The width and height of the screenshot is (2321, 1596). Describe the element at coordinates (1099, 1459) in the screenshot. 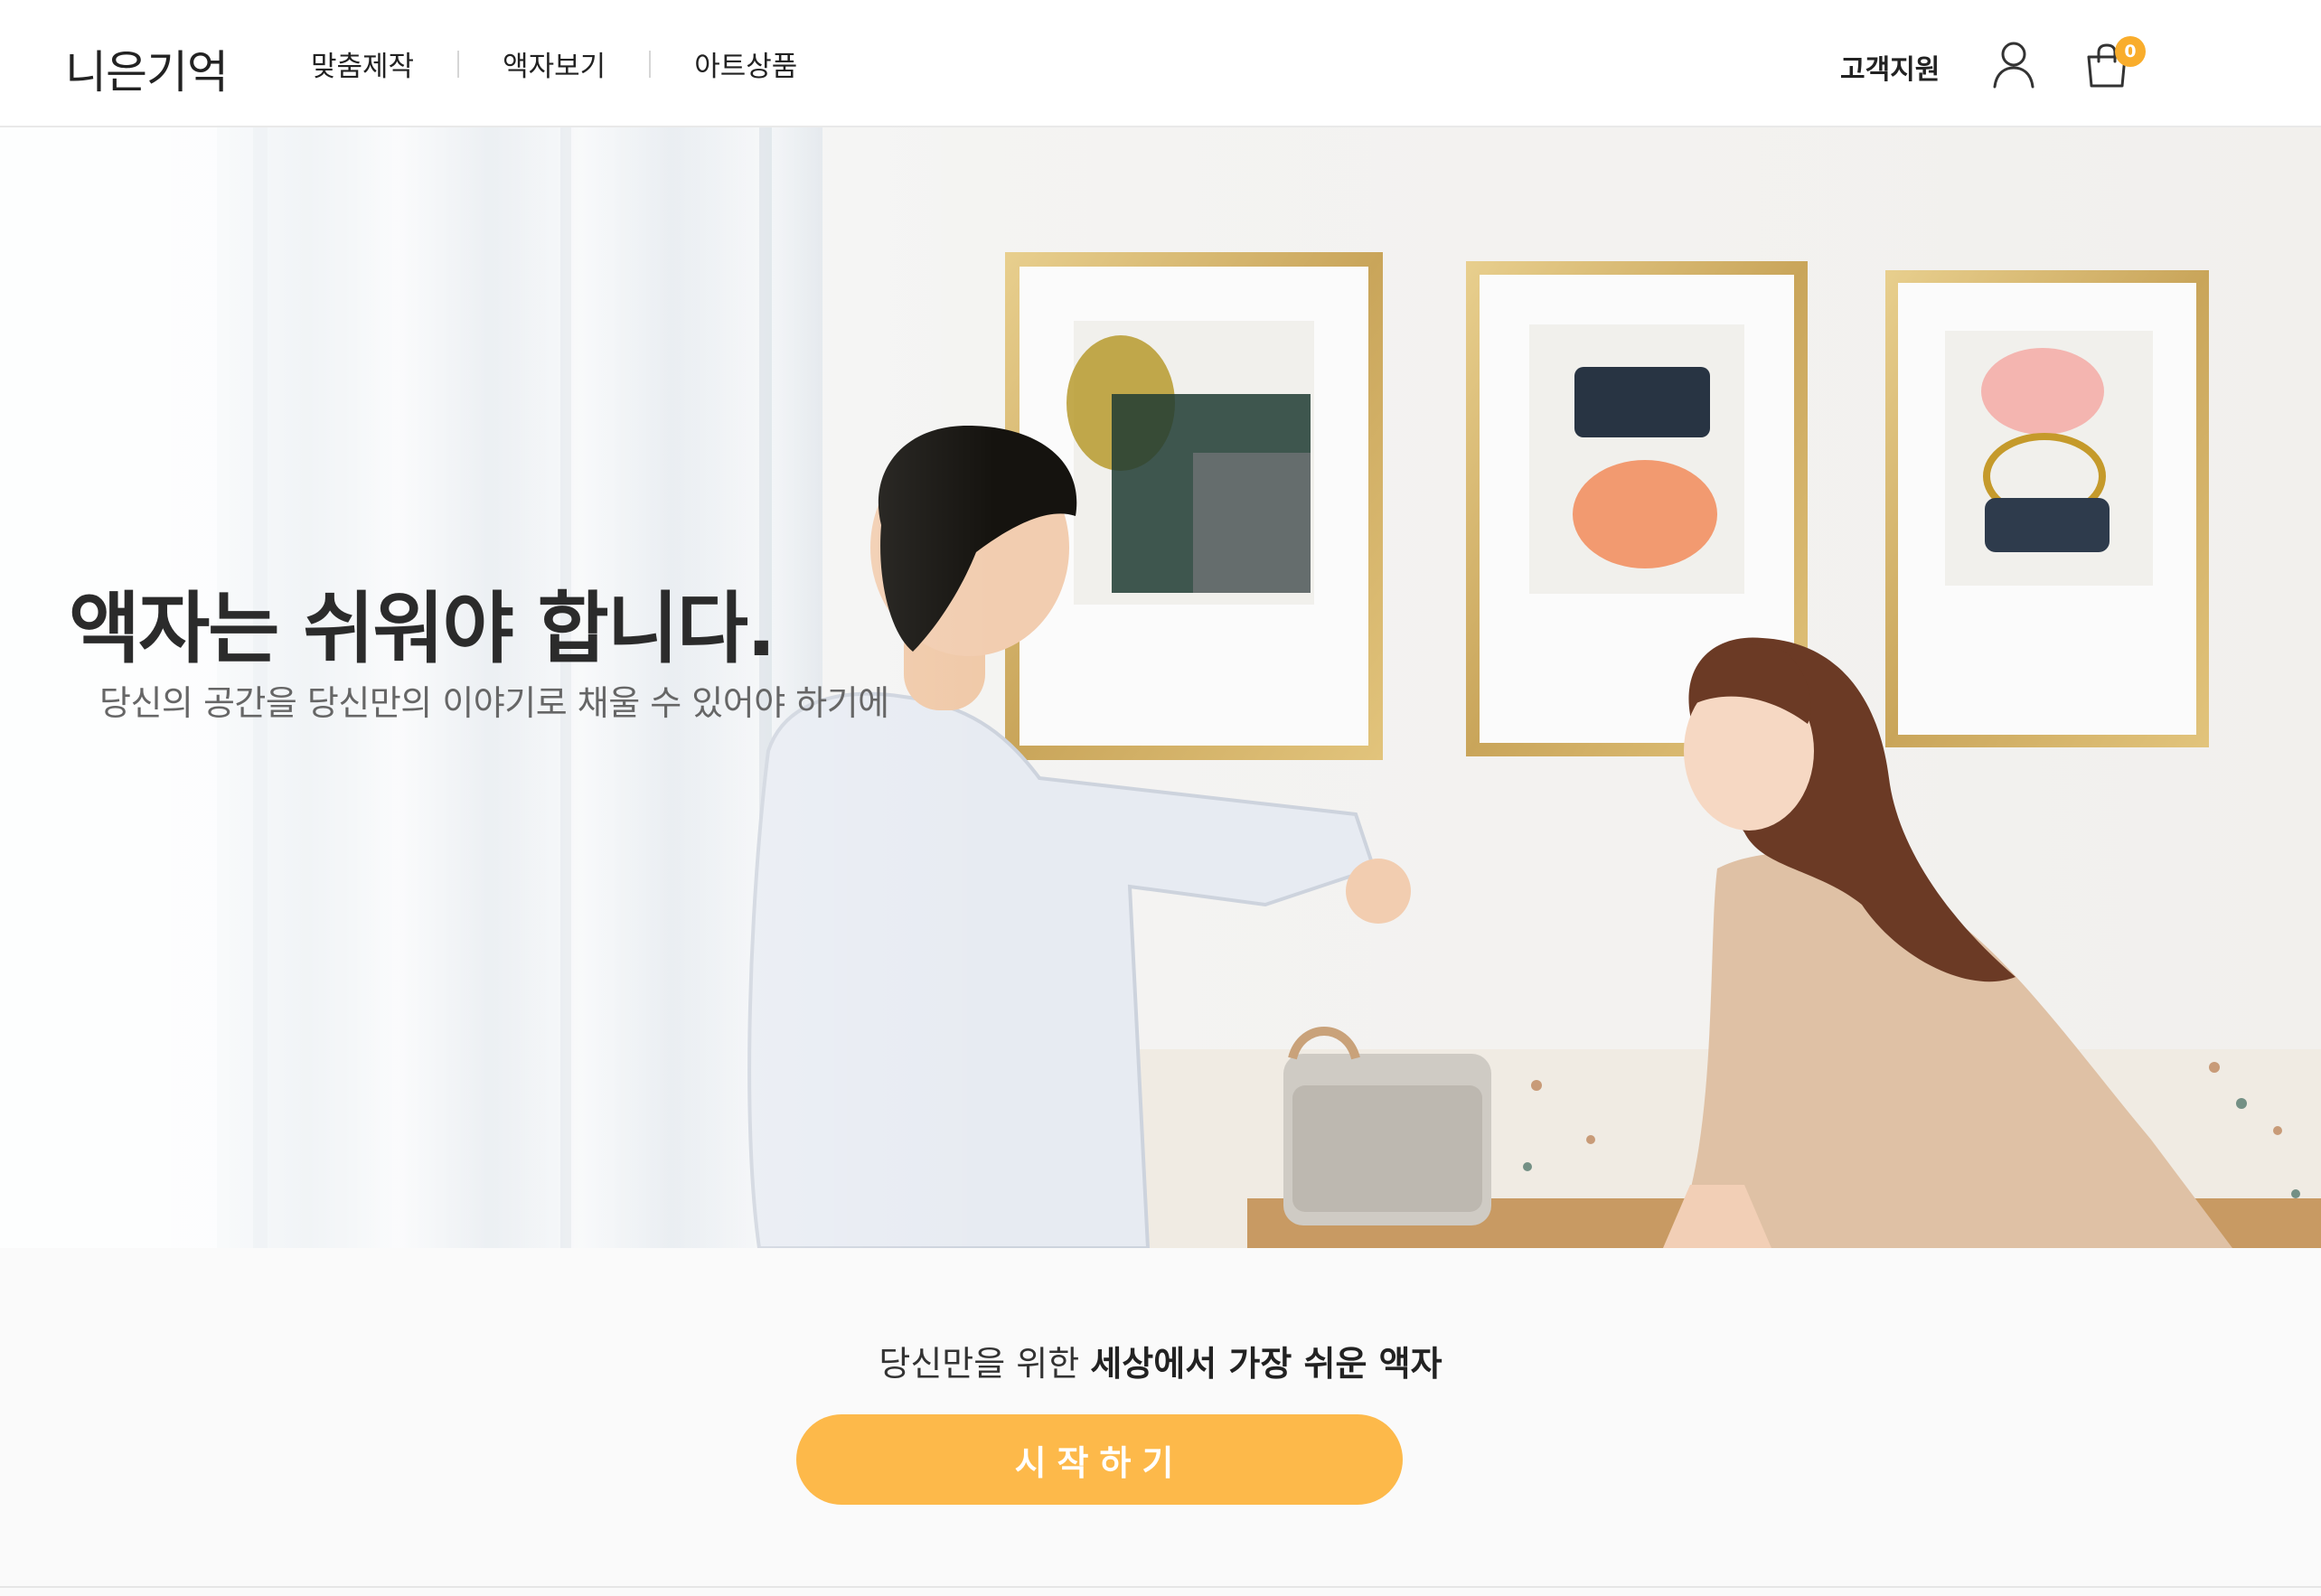

I see `start-button: 시작하기` at that location.